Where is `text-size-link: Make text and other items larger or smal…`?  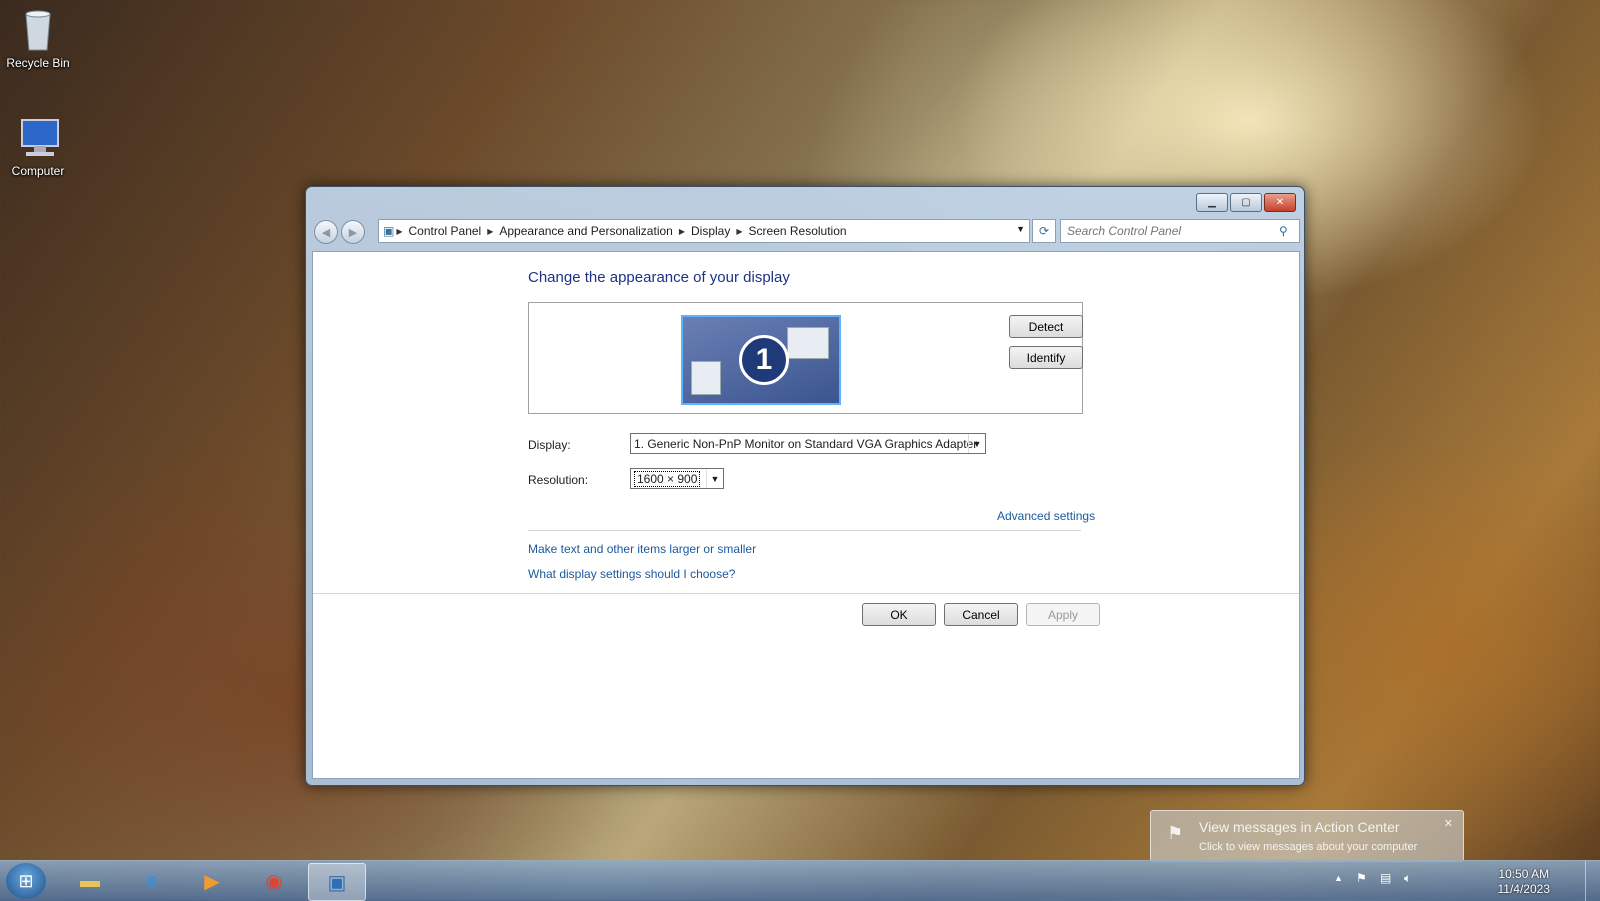
text-size-link: Make text and other items larger or smal… is located at coordinates (642, 549).